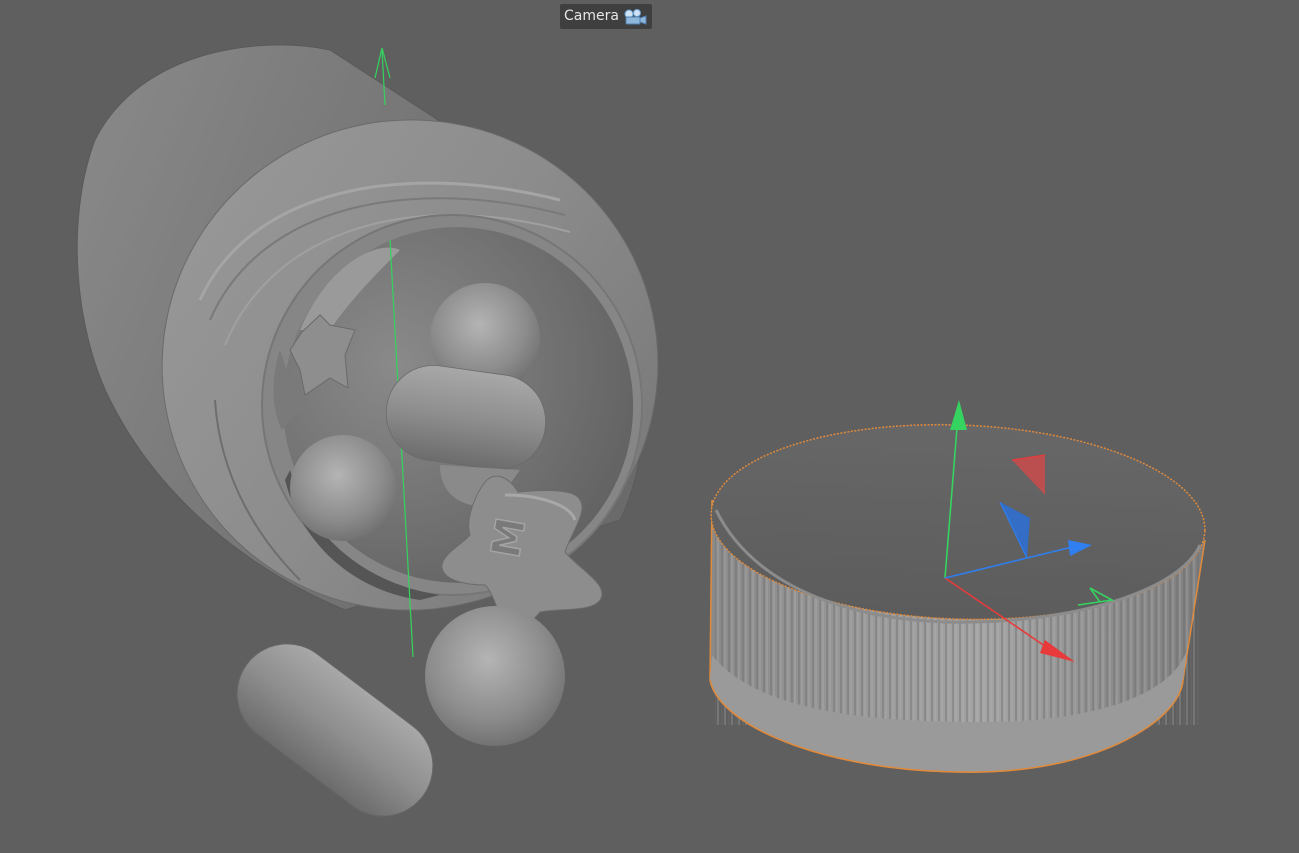  I want to click on capsule-pill, so click(335, 730).